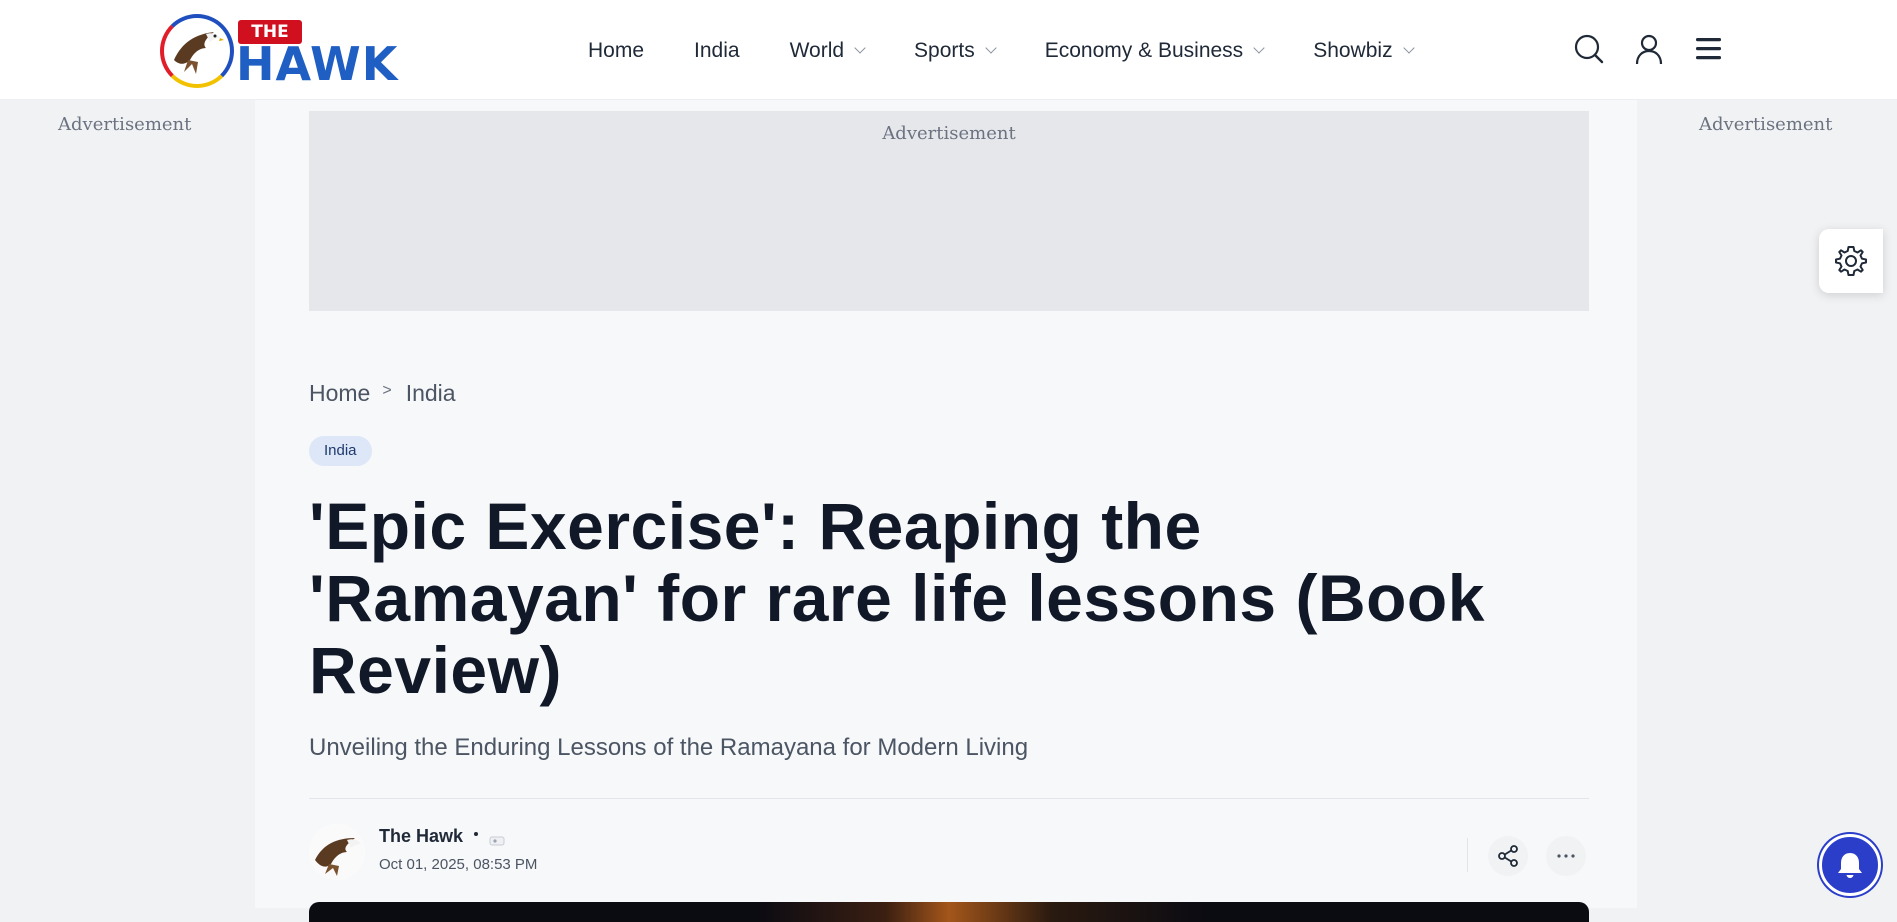 This screenshot has height=922, width=1897. Describe the element at coordinates (339, 393) in the screenshot. I see `breadcrumb-home: Home` at that location.